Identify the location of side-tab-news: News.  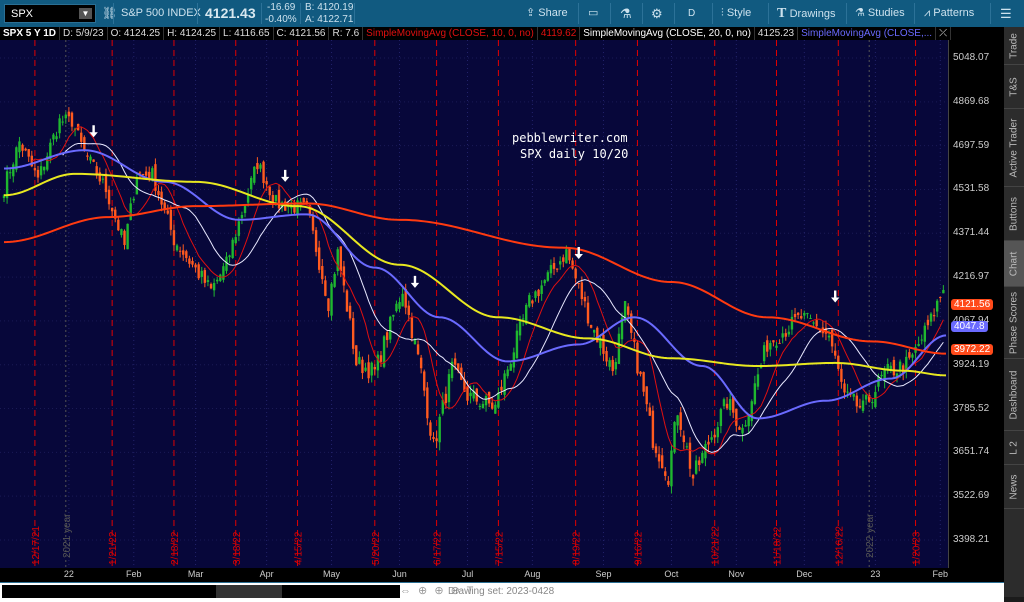
(1014, 487).